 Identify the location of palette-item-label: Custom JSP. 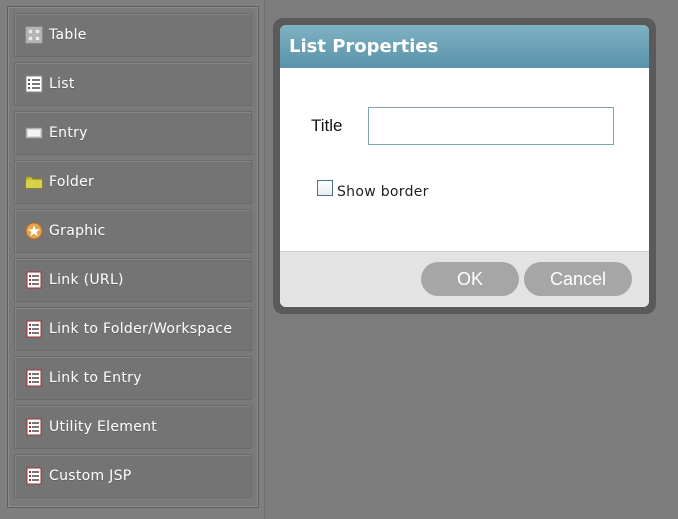
(90, 476).